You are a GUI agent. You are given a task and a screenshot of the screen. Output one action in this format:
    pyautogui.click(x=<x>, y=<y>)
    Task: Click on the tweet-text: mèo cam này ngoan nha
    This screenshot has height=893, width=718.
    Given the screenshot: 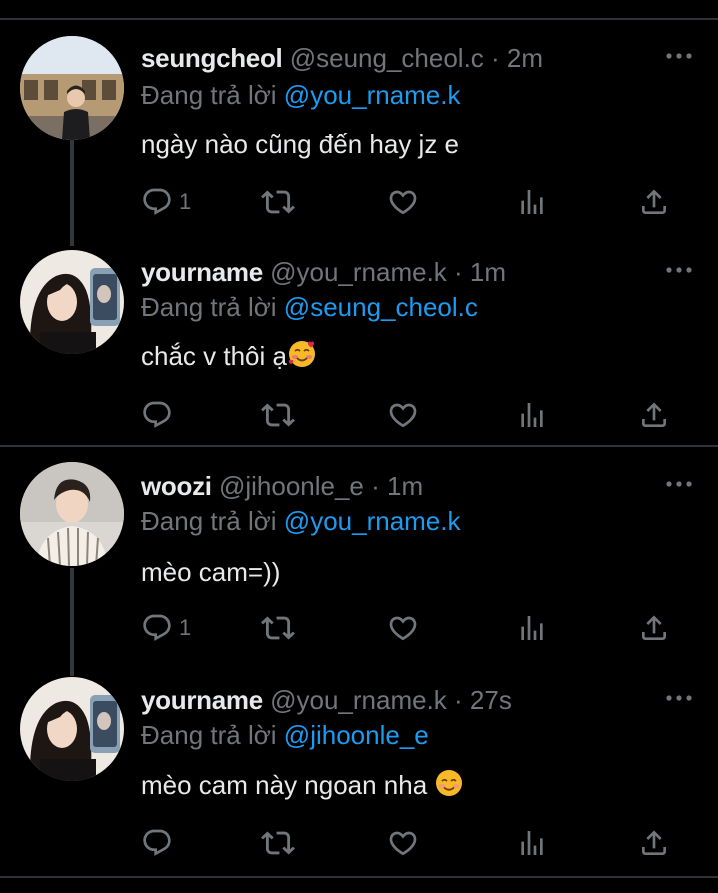 What is the action you would take?
    pyautogui.click(x=284, y=785)
    